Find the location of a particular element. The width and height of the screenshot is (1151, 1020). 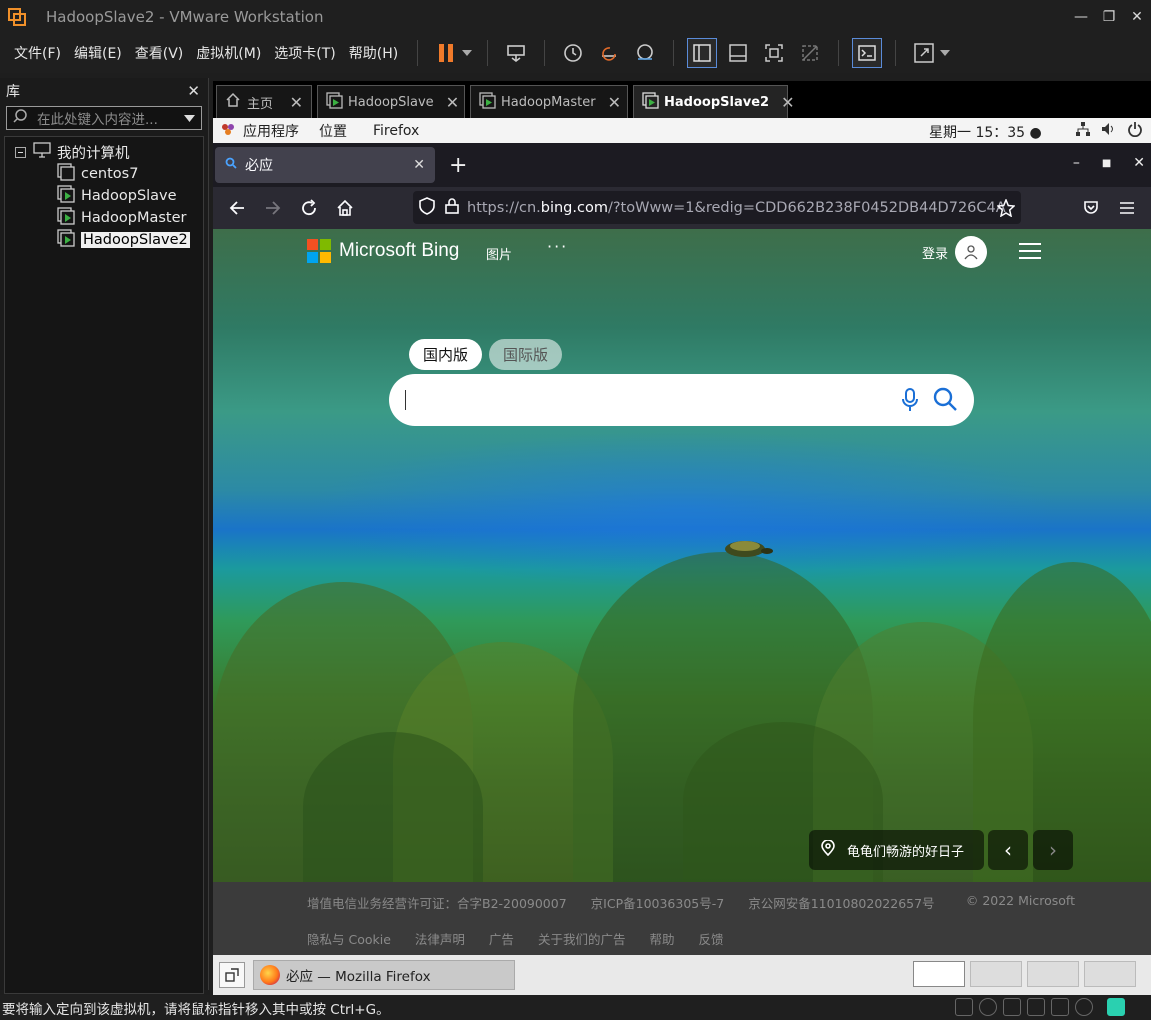

reload-icon is located at coordinates (309, 208).